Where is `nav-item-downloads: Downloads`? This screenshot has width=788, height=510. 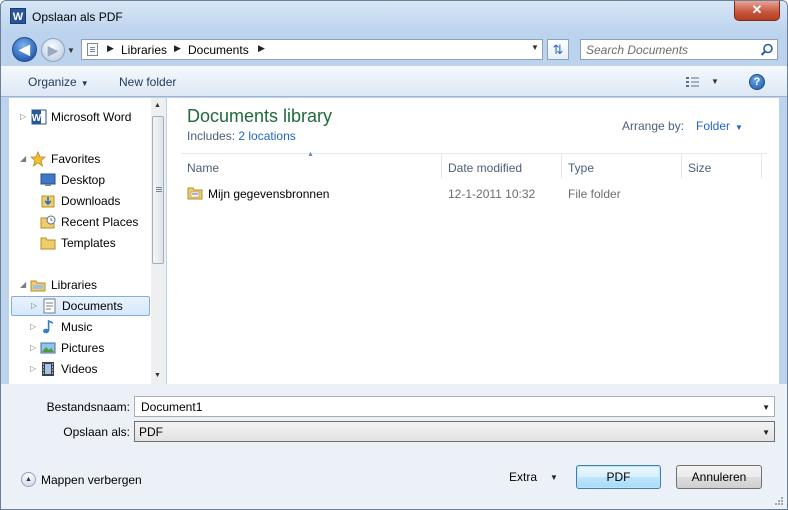 nav-item-downloads: Downloads is located at coordinates (80, 201).